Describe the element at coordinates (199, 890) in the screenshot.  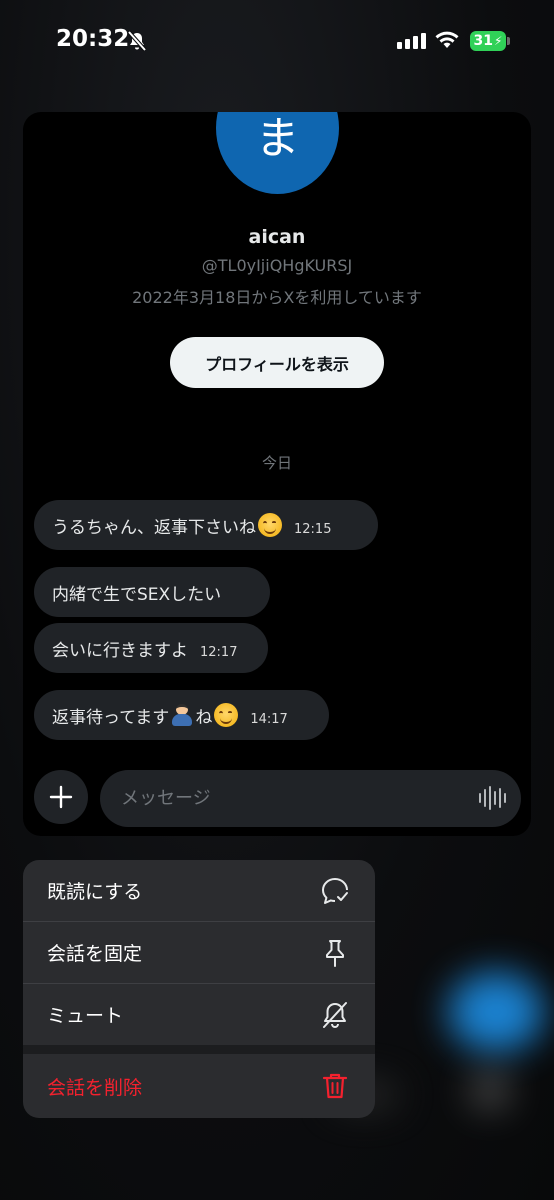
I see `menu-item-mark-read: 既読にする` at that location.